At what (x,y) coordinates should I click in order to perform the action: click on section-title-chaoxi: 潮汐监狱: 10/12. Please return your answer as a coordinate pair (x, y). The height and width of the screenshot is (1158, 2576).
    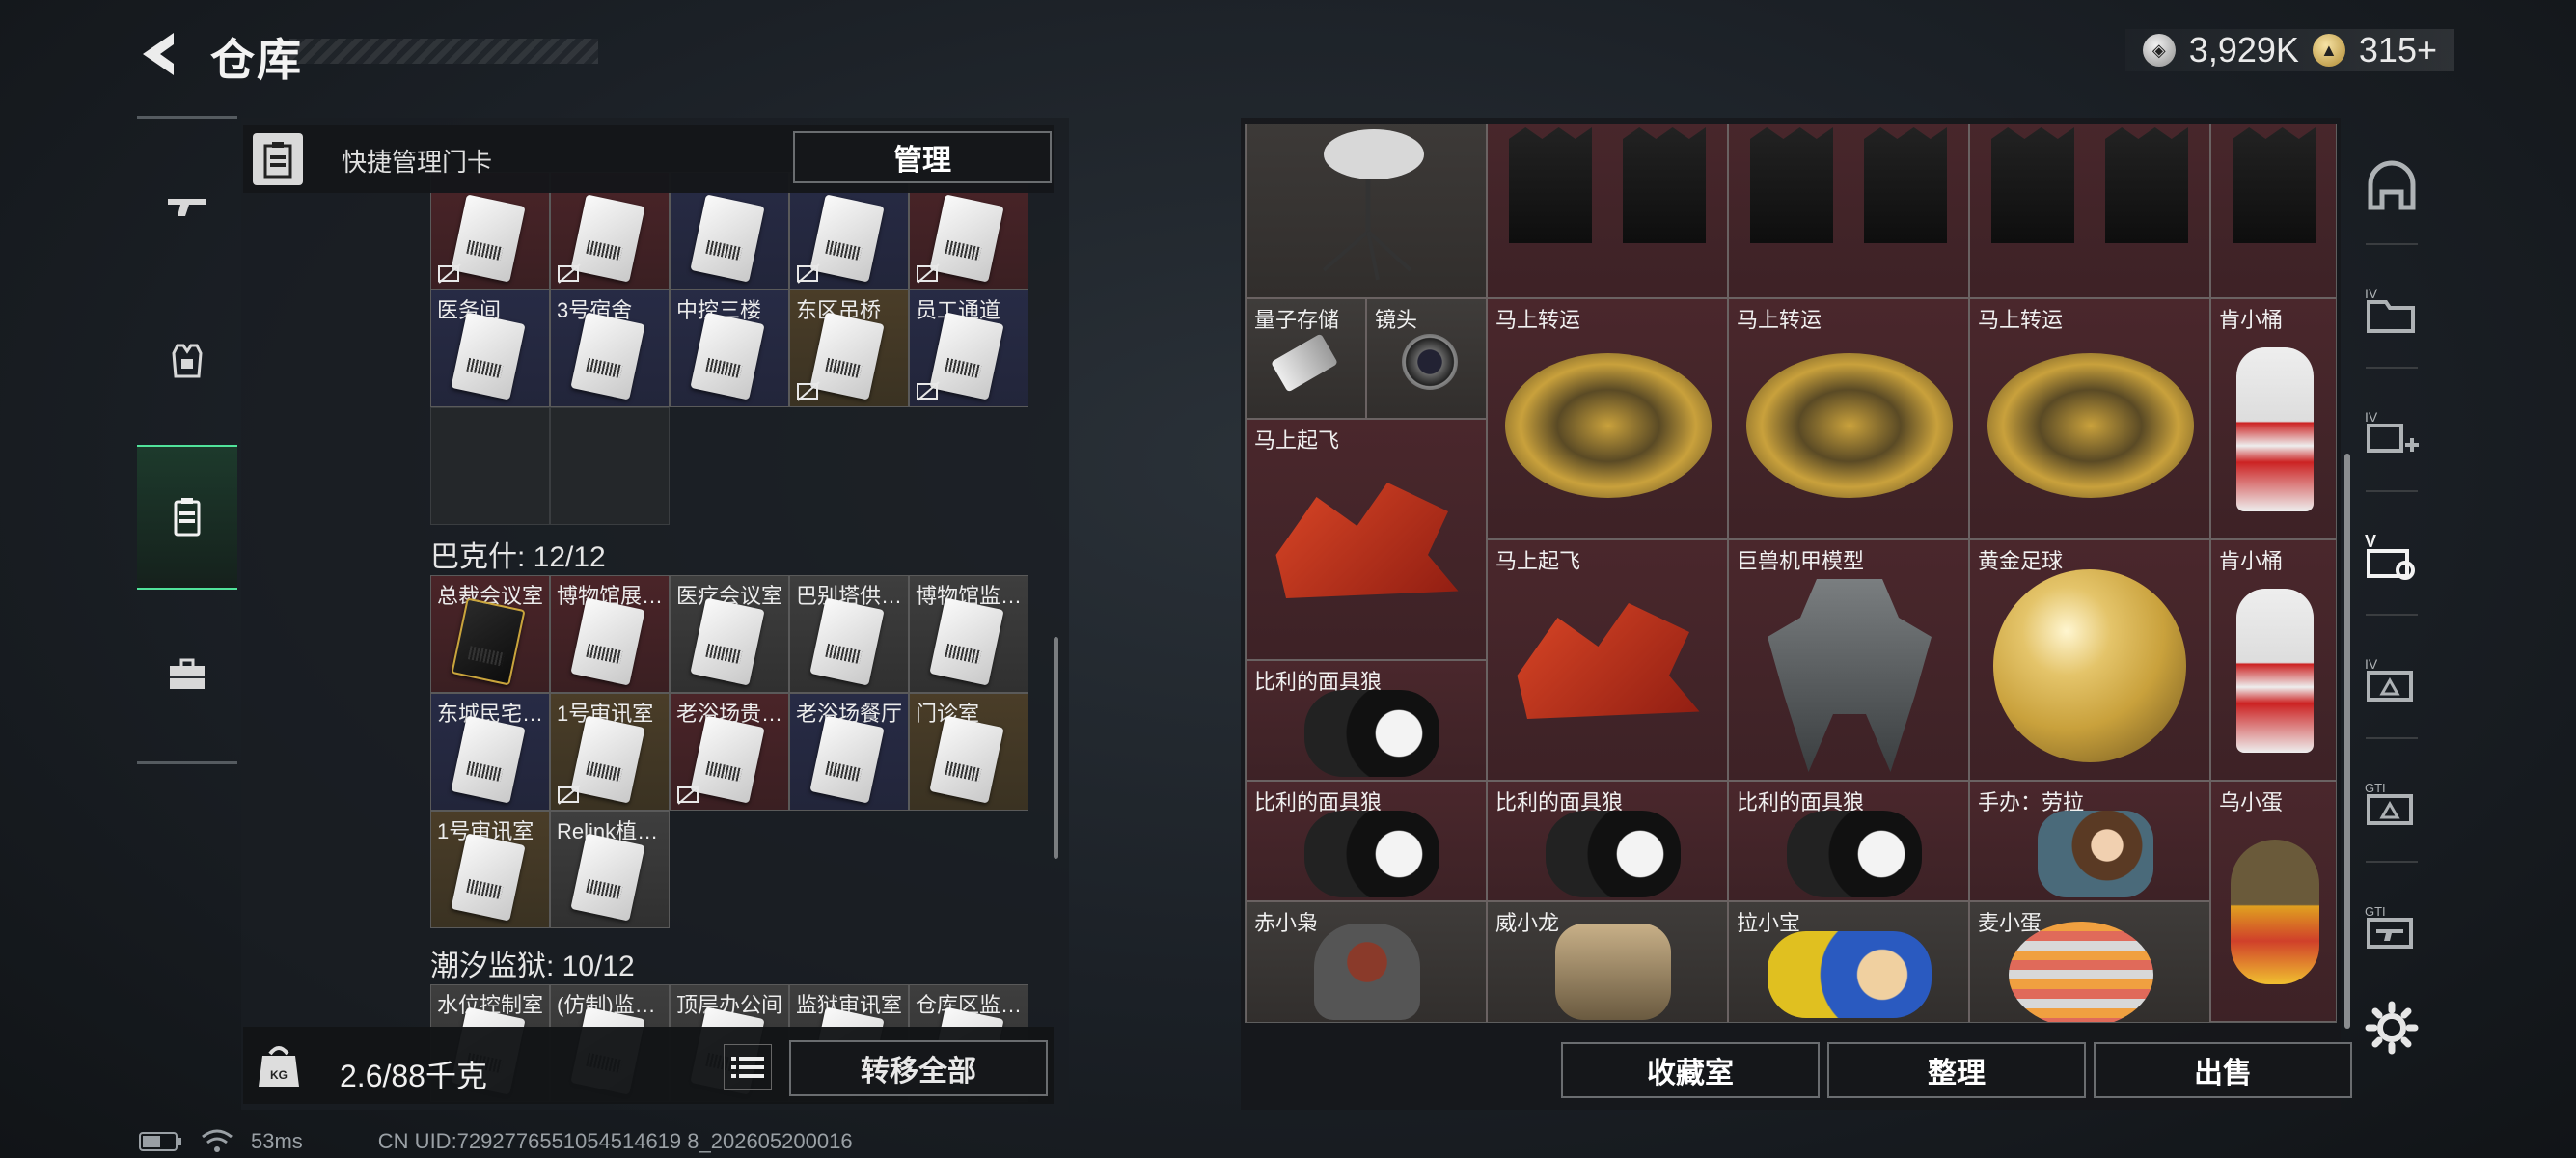
    Looking at the image, I should click on (532, 966).